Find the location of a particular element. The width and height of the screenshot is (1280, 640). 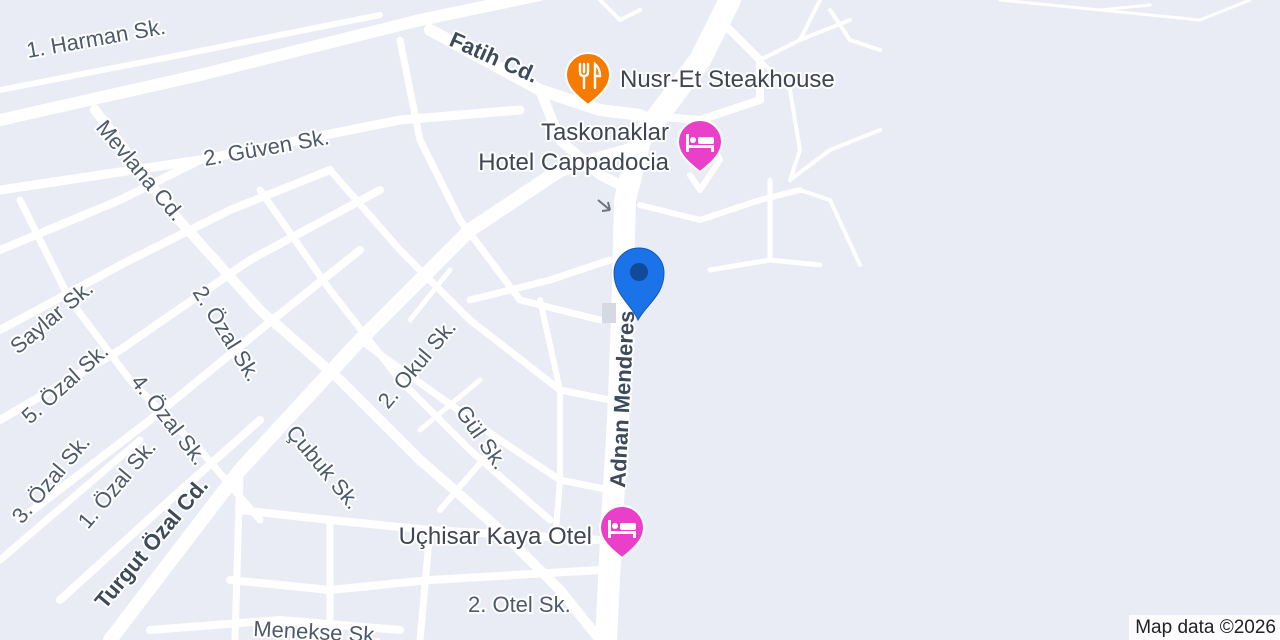

poi-label-taskonaklar-line2: Hotel Cappadocia is located at coordinates (573, 162).